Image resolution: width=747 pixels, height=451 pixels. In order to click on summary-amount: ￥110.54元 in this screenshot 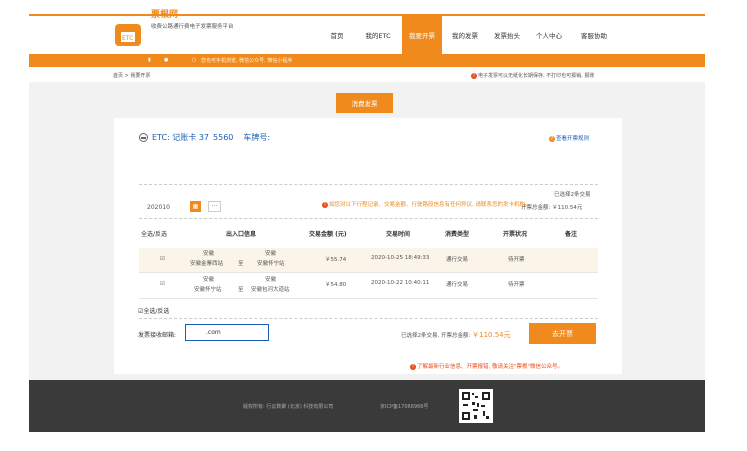, I will do `click(491, 335)`.